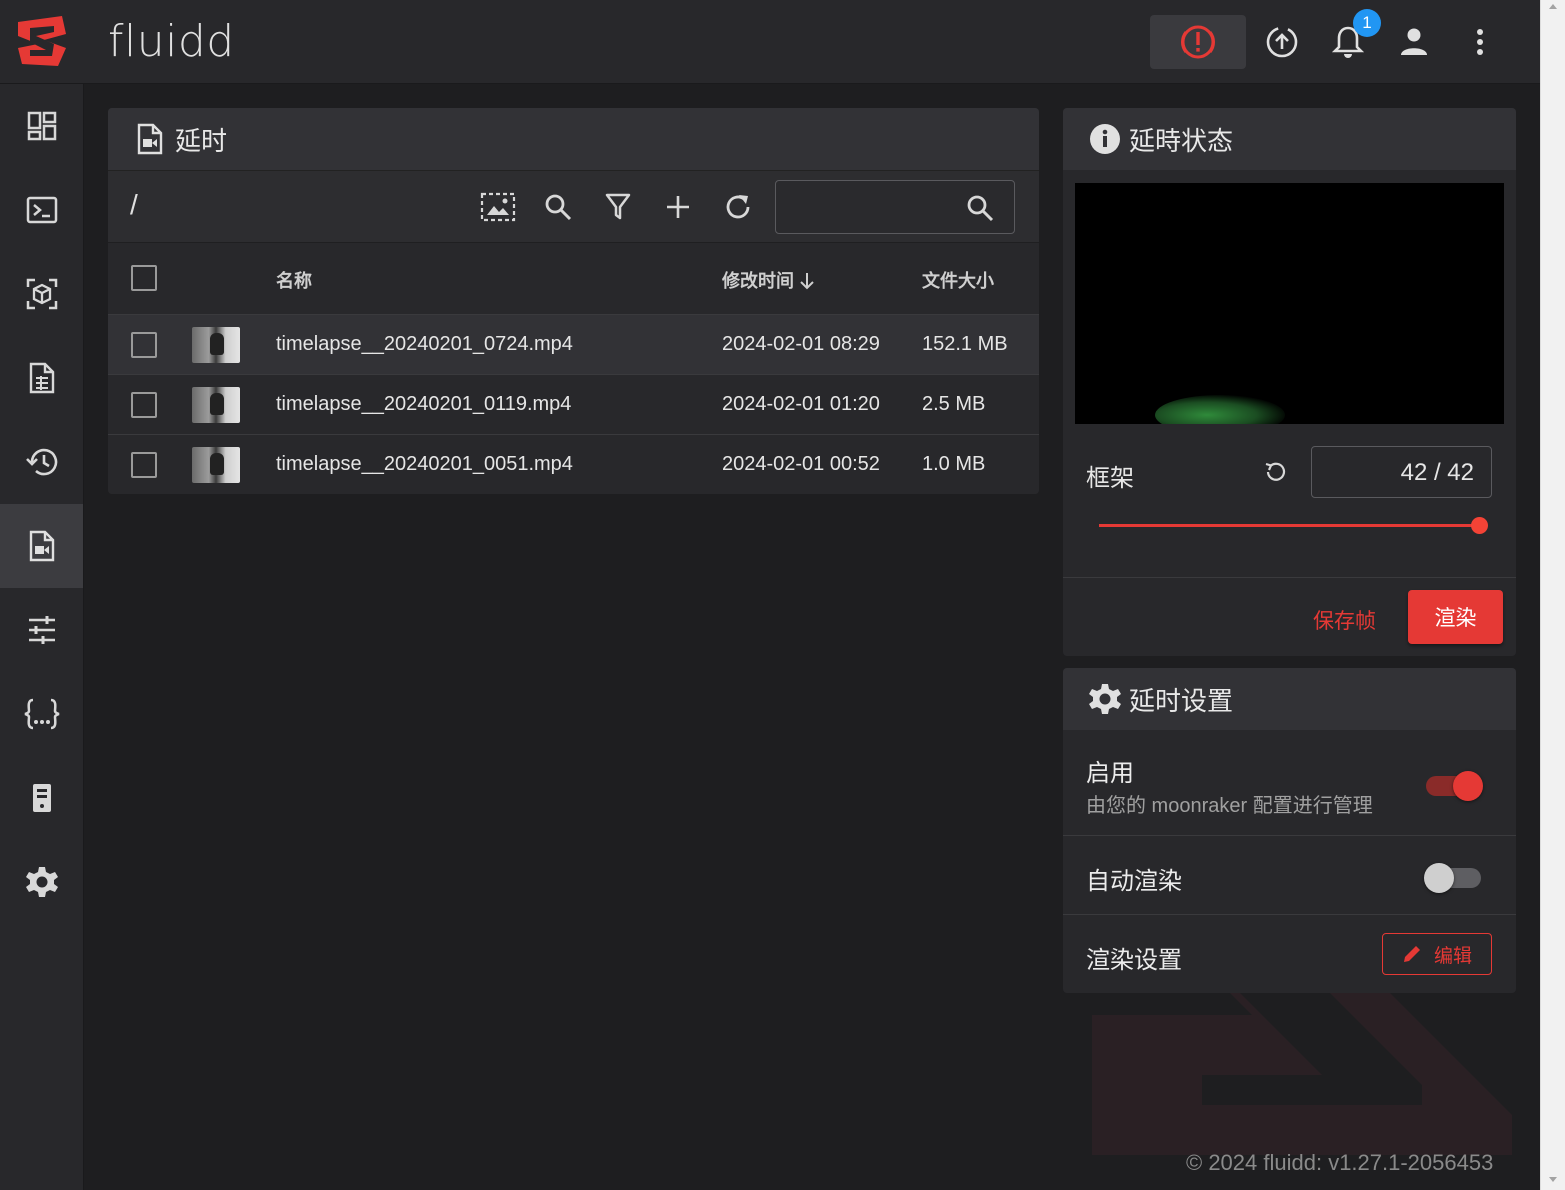  I want to click on dashboard-icon, so click(41, 126).